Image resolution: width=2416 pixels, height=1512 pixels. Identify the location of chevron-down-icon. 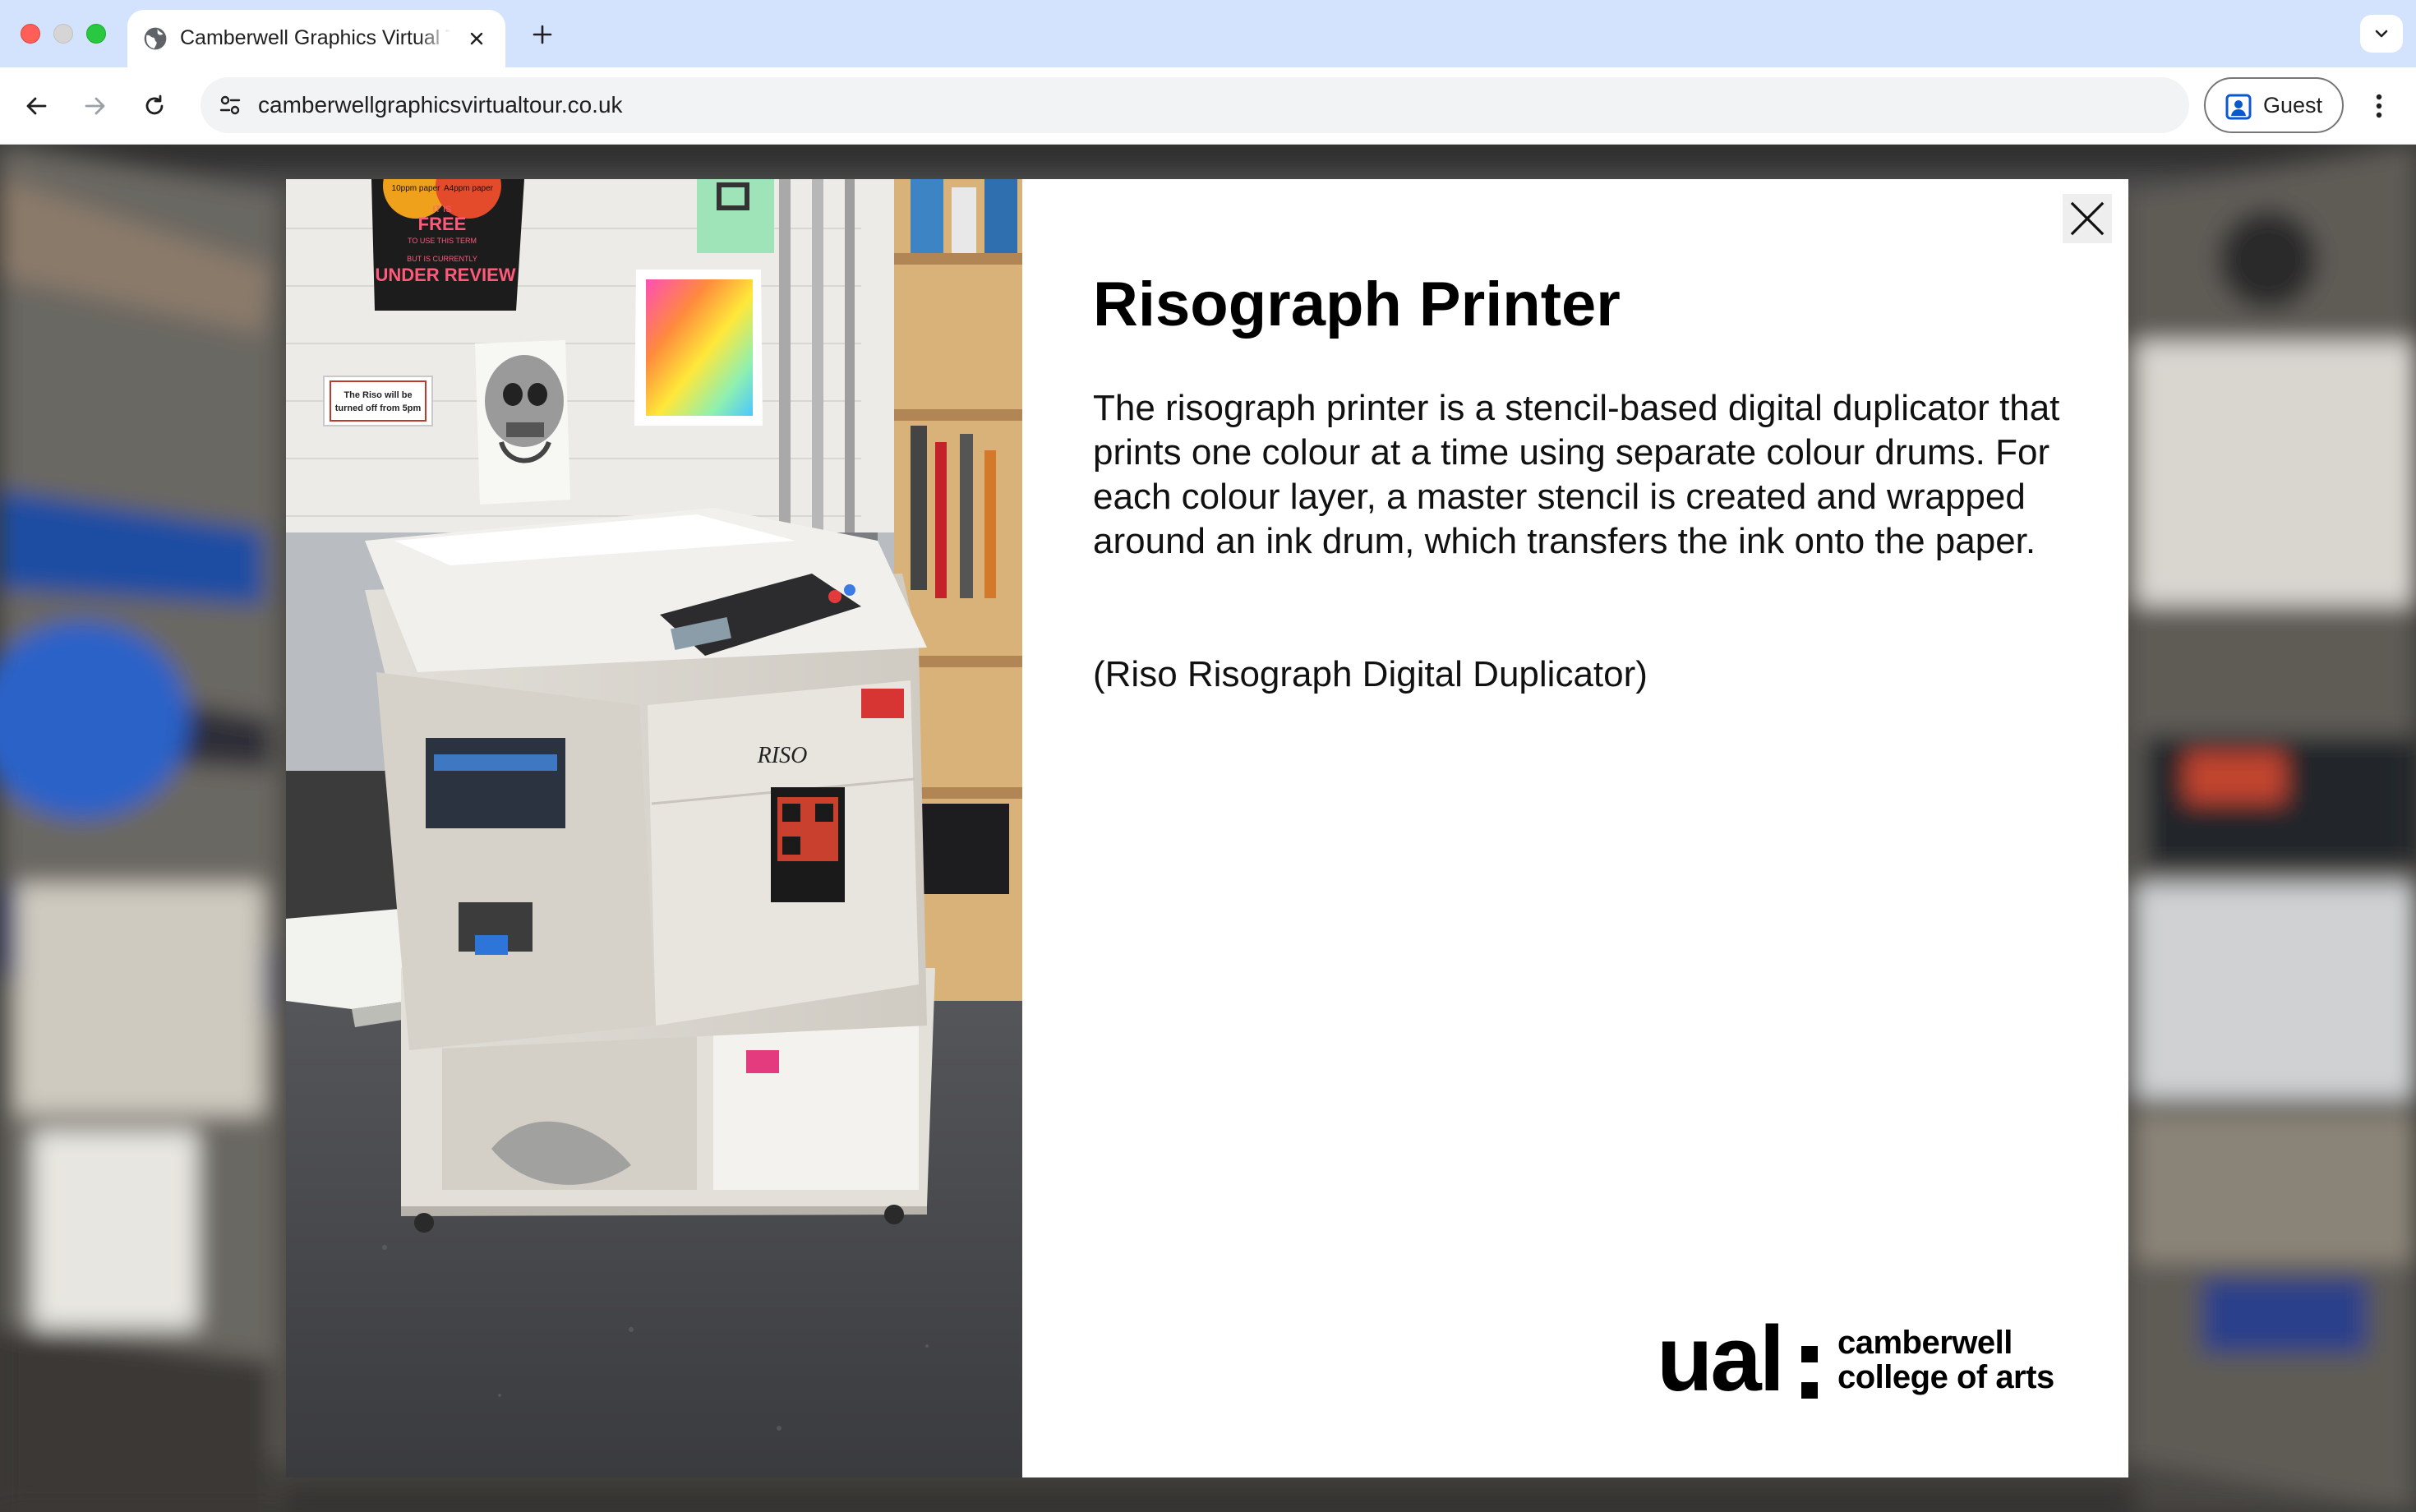
(2382, 34).